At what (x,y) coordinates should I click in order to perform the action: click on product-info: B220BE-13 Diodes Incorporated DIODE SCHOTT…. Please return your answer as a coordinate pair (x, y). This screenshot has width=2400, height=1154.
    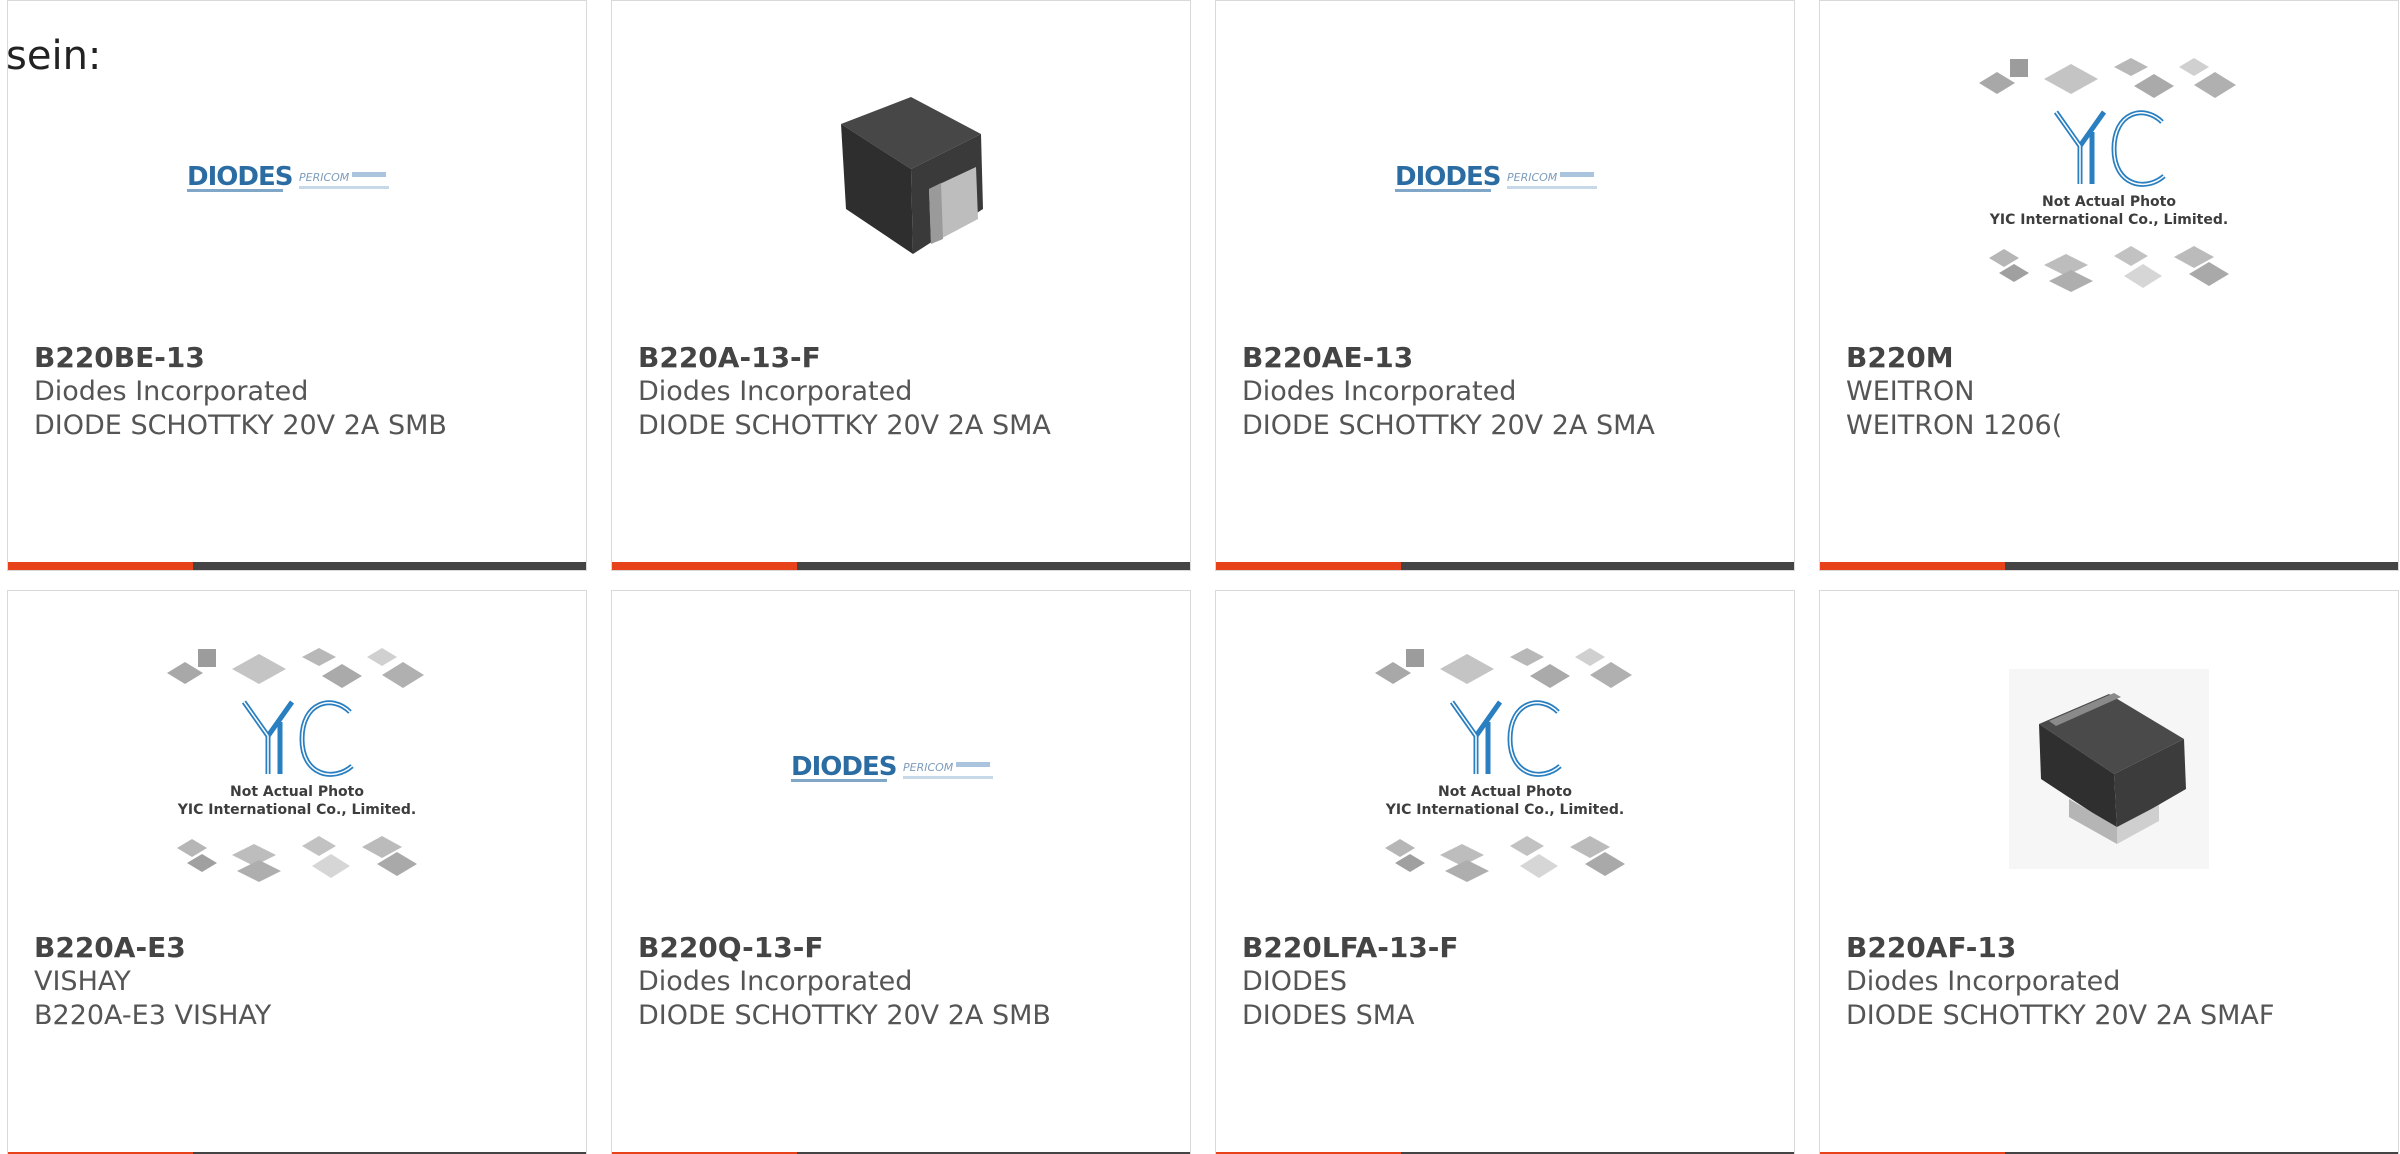
    Looking at the image, I should click on (300, 392).